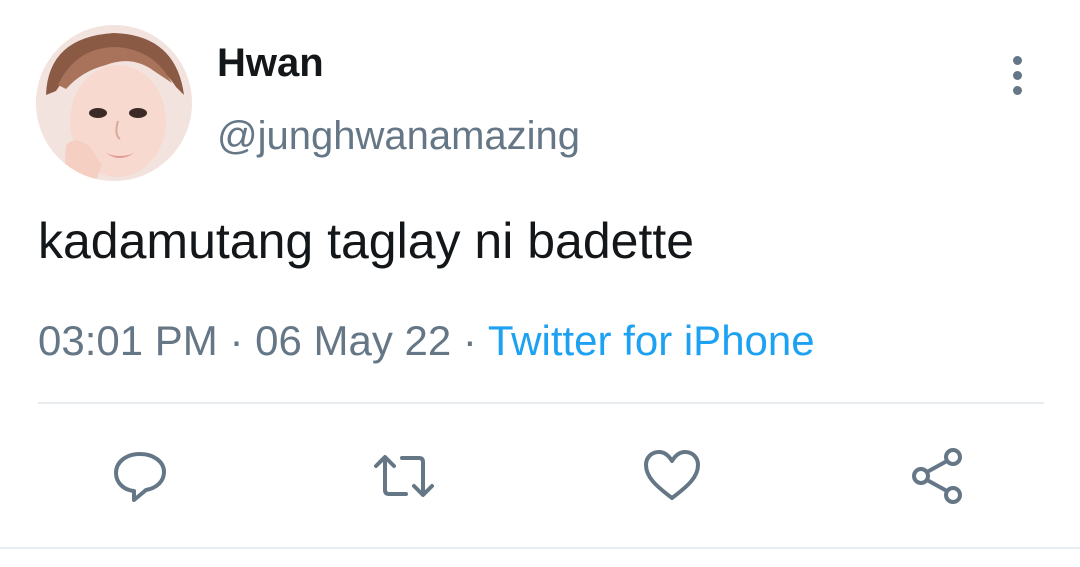  I want to click on share-button, so click(938, 476).